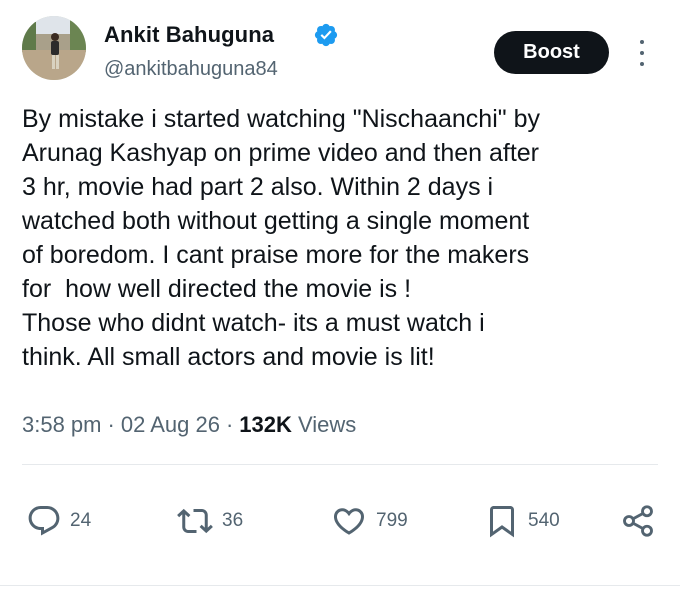 This screenshot has height=597, width=680. What do you see at coordinates (369, 521) in the screenshot?
I see `like-button: 799` at bounding box center [369, 521].